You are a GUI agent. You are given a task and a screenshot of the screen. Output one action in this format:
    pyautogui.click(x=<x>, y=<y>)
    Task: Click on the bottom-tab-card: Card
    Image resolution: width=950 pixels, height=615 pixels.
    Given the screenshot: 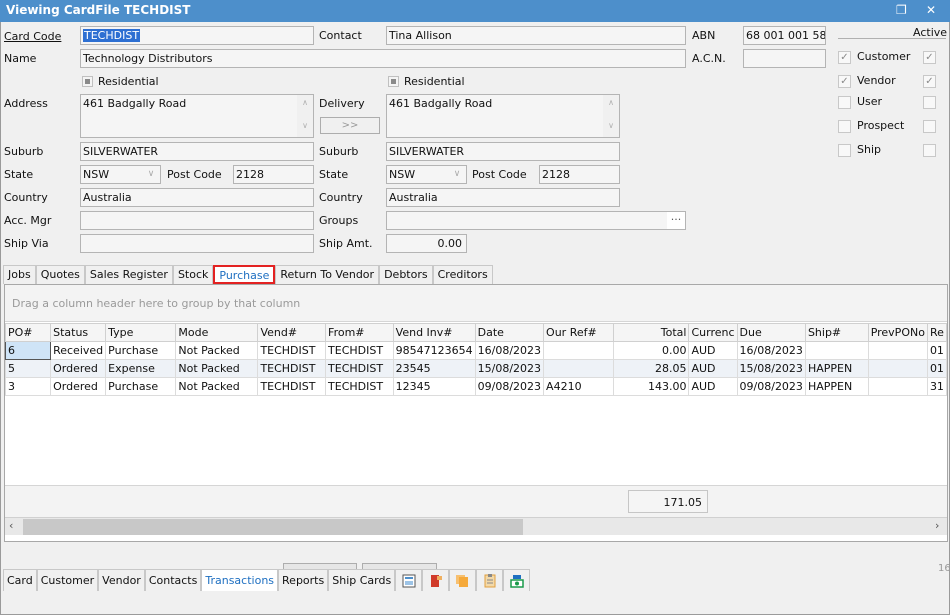 What is the action you would take?
    pyautogui.click(x=20, y=580)
    